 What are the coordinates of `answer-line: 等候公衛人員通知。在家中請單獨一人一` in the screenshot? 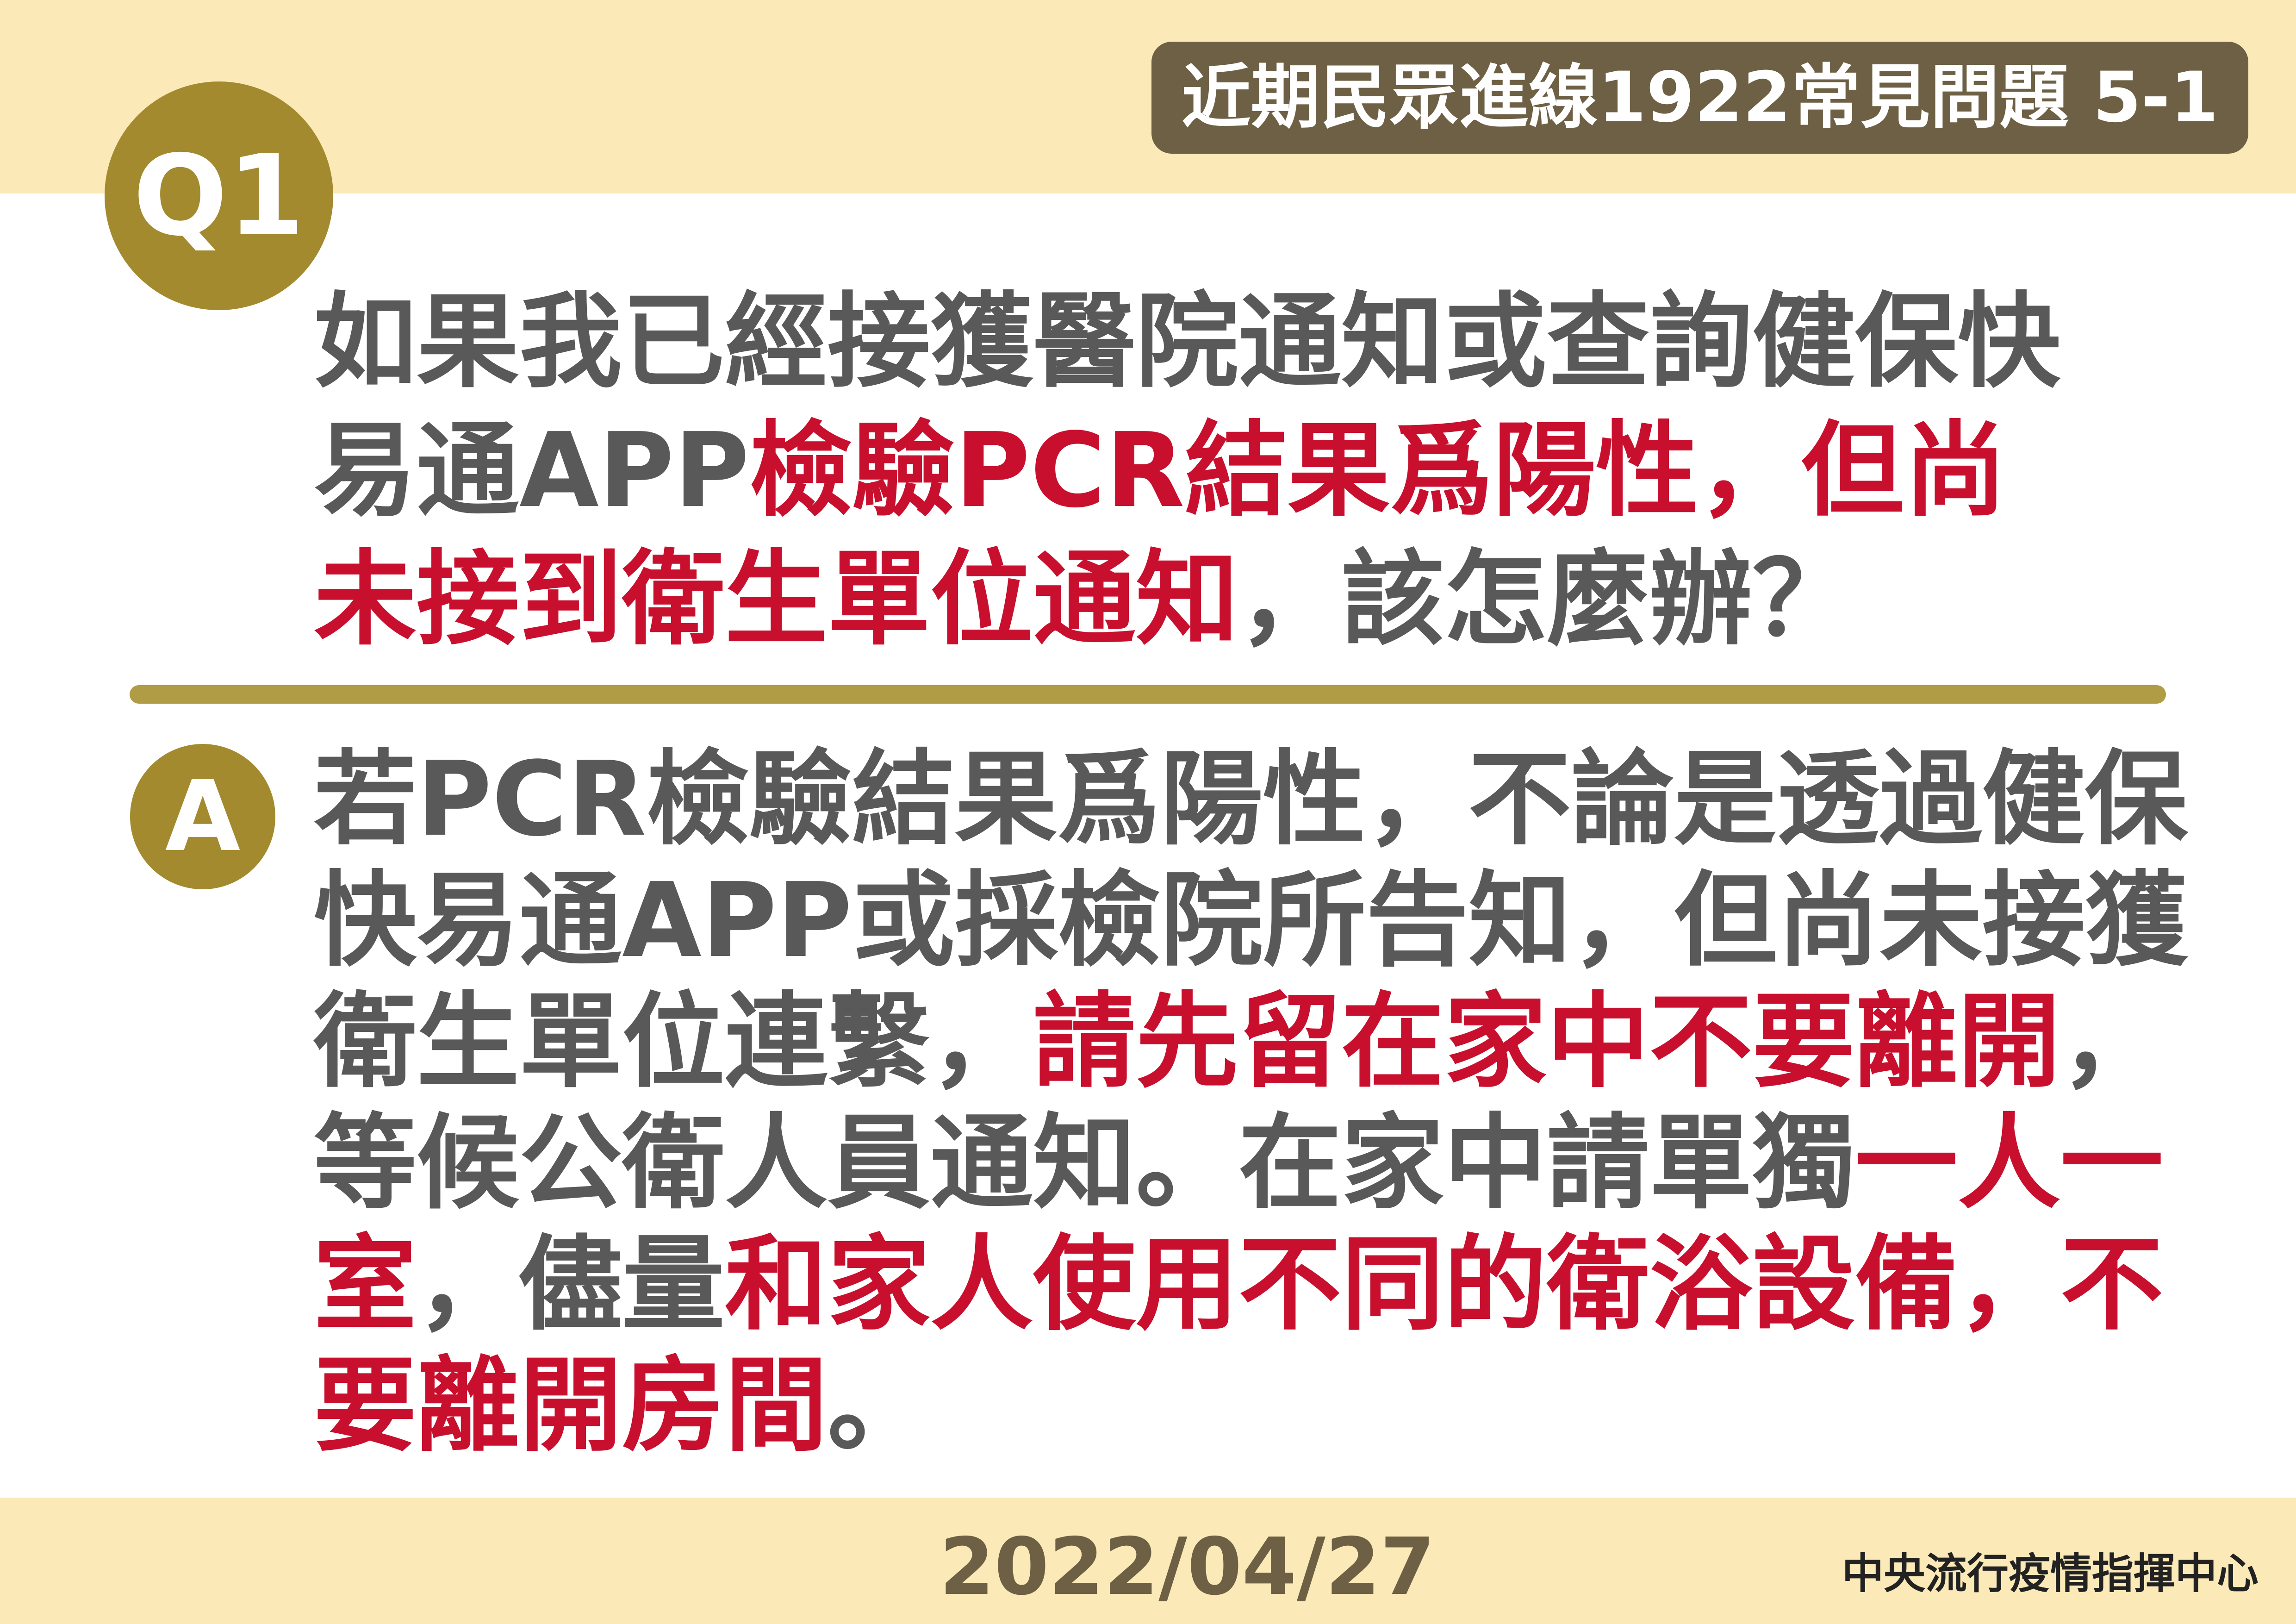 It's located at (1251, 1163).